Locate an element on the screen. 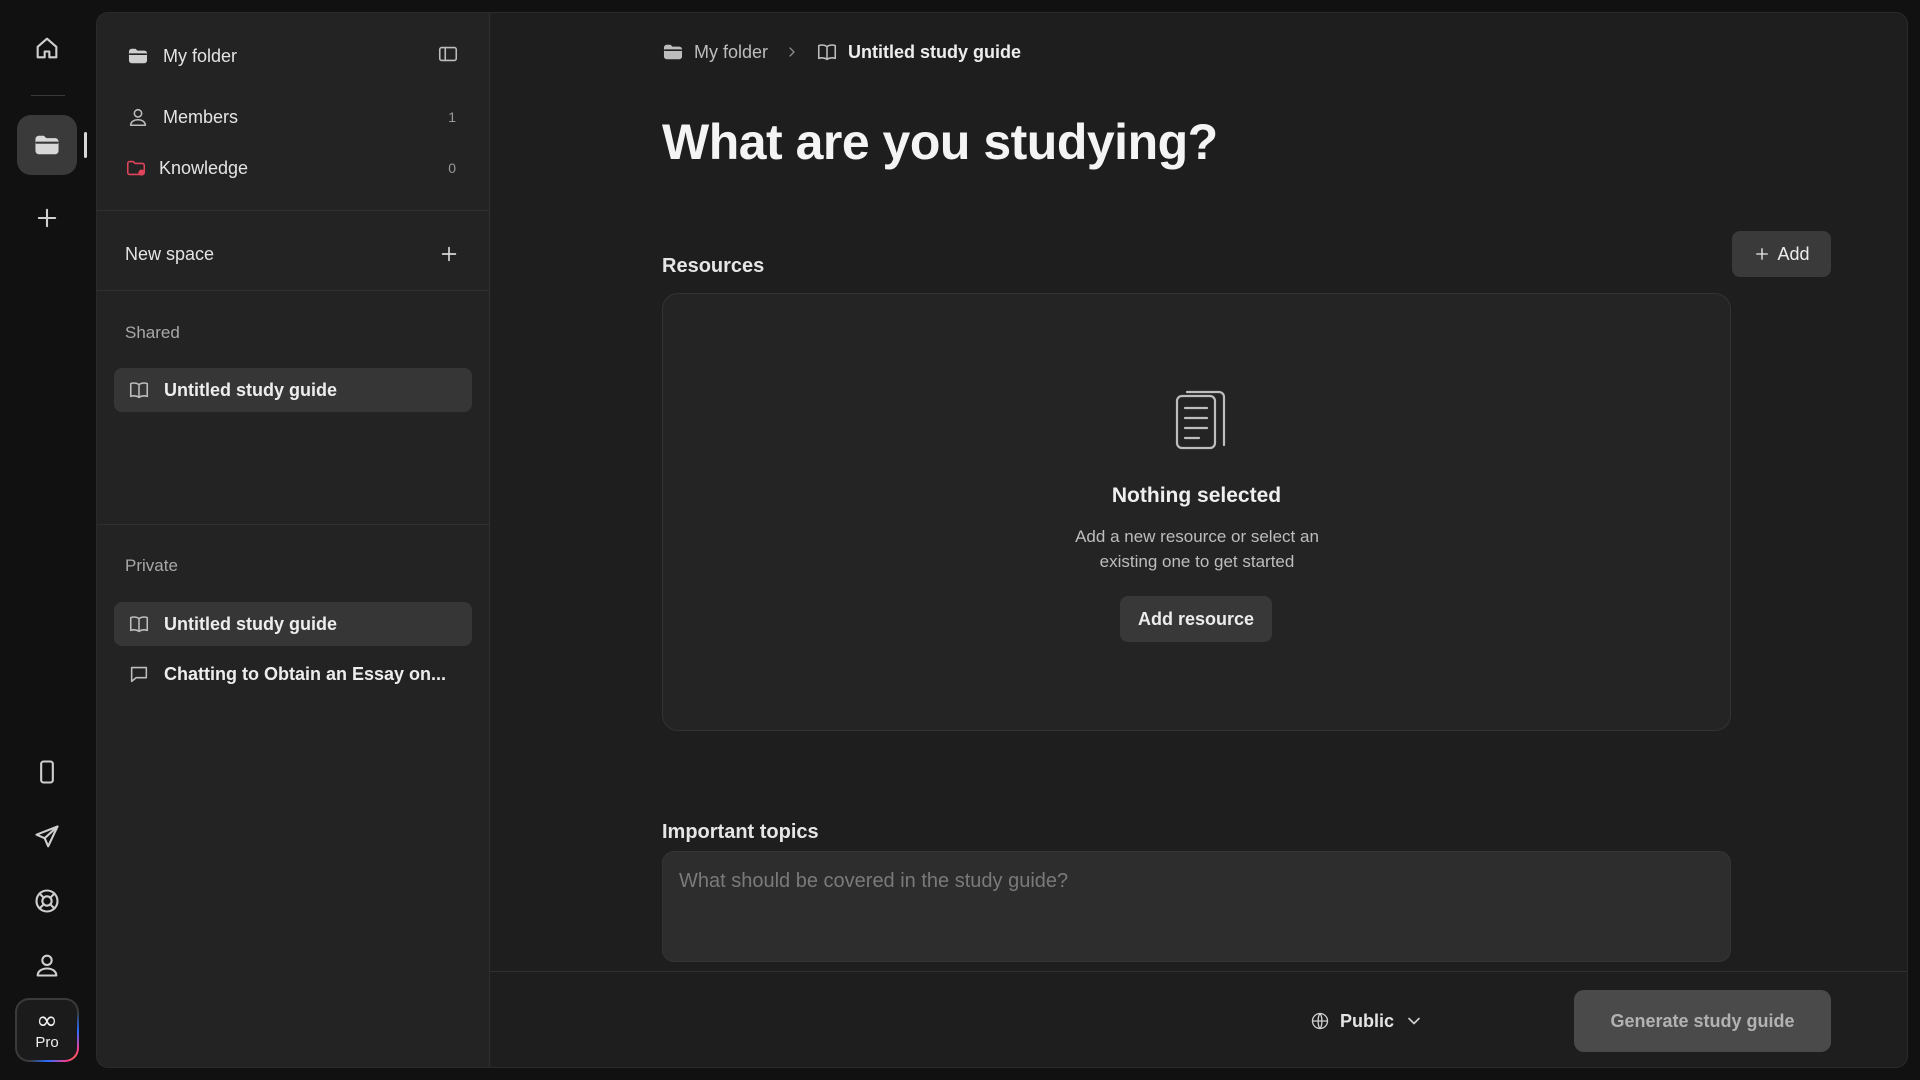 Image resolution: width=1920 pixels, height=1080 pixels. help-icon is located at coordinates (47, 901).